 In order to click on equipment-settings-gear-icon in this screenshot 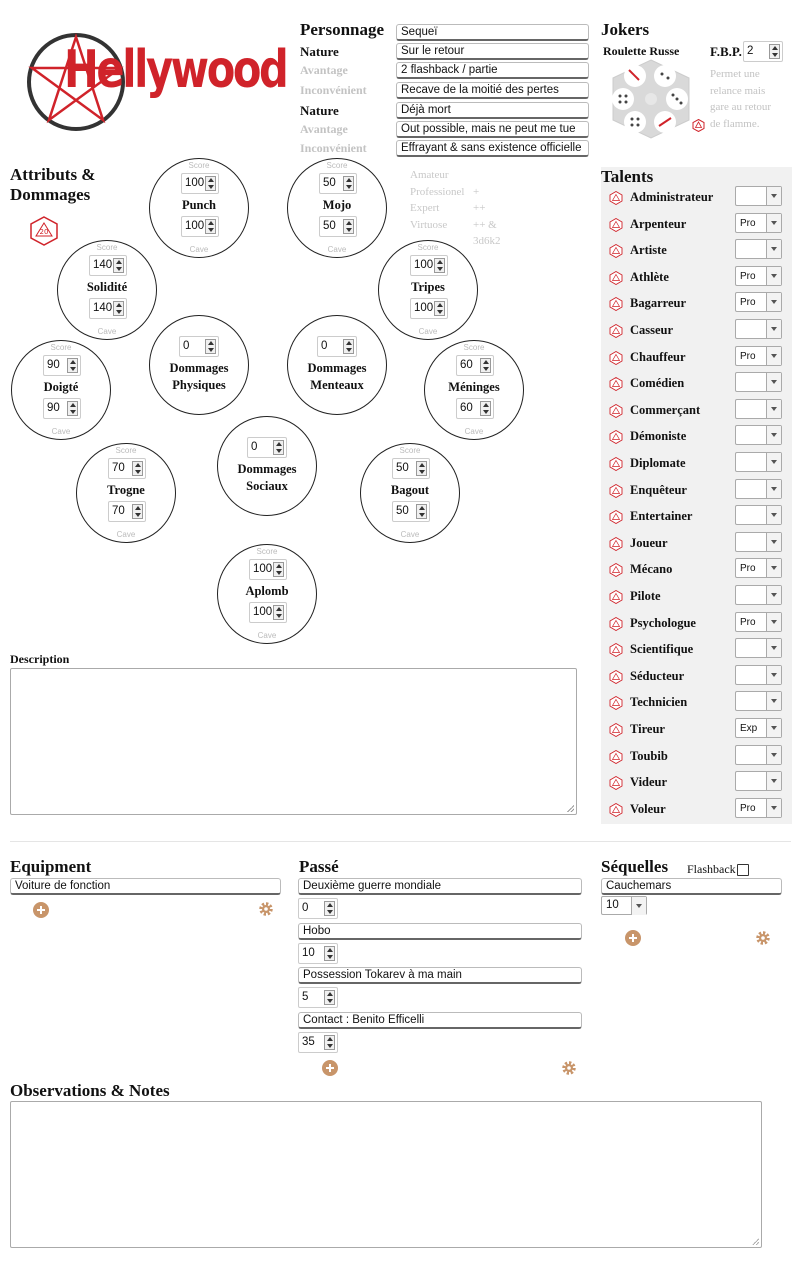, I will do `click(266, 909)`.